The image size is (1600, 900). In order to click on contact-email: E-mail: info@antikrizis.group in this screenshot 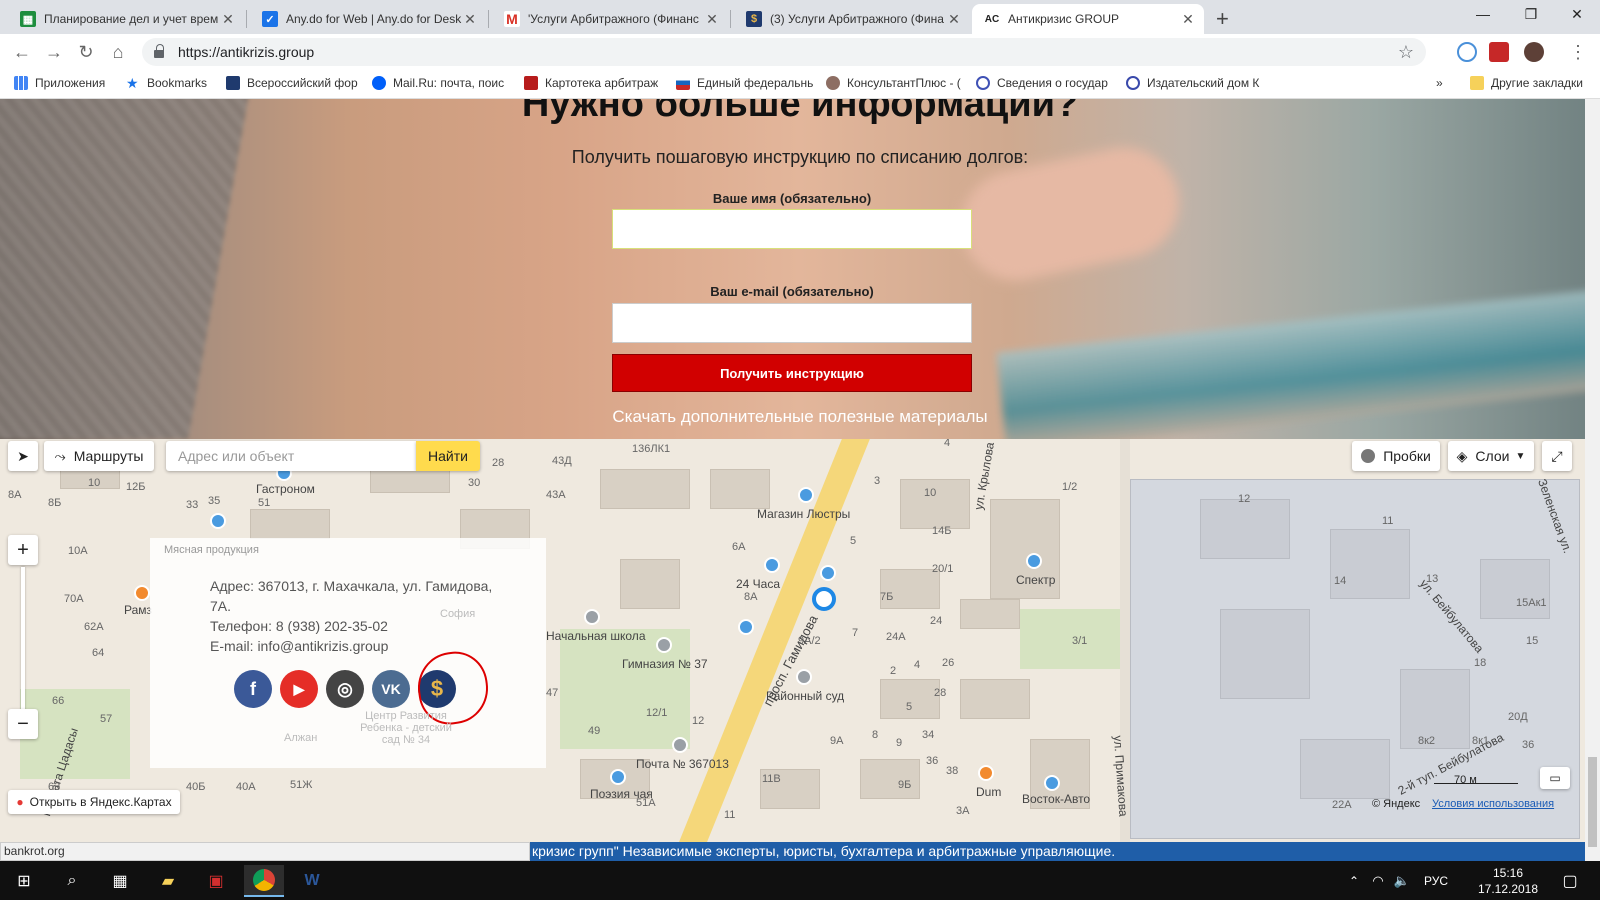, I will do `click(299, 646)`.